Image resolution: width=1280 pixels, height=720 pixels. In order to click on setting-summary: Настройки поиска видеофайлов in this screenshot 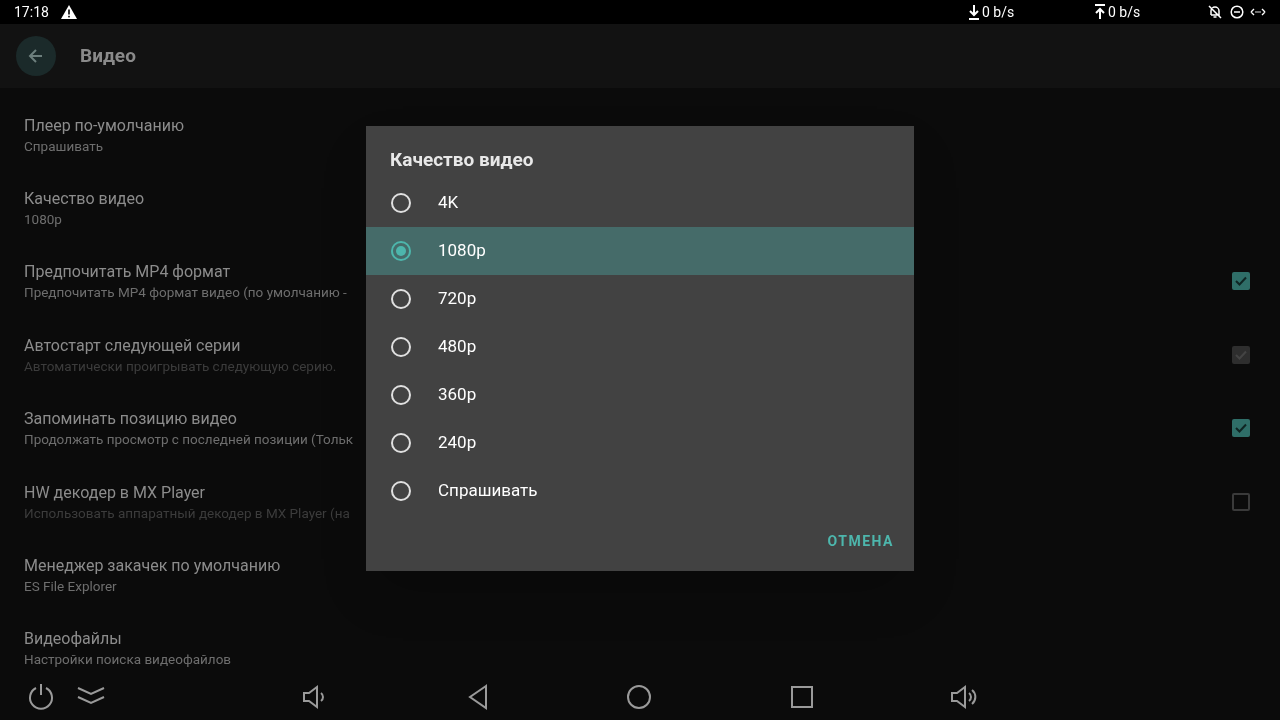, I will do `click(128, 659)`.